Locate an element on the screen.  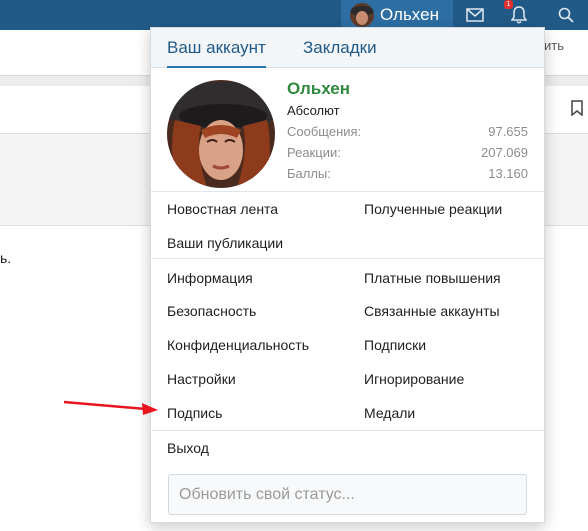
top-nav-bar is located at coordinates (294, 15).